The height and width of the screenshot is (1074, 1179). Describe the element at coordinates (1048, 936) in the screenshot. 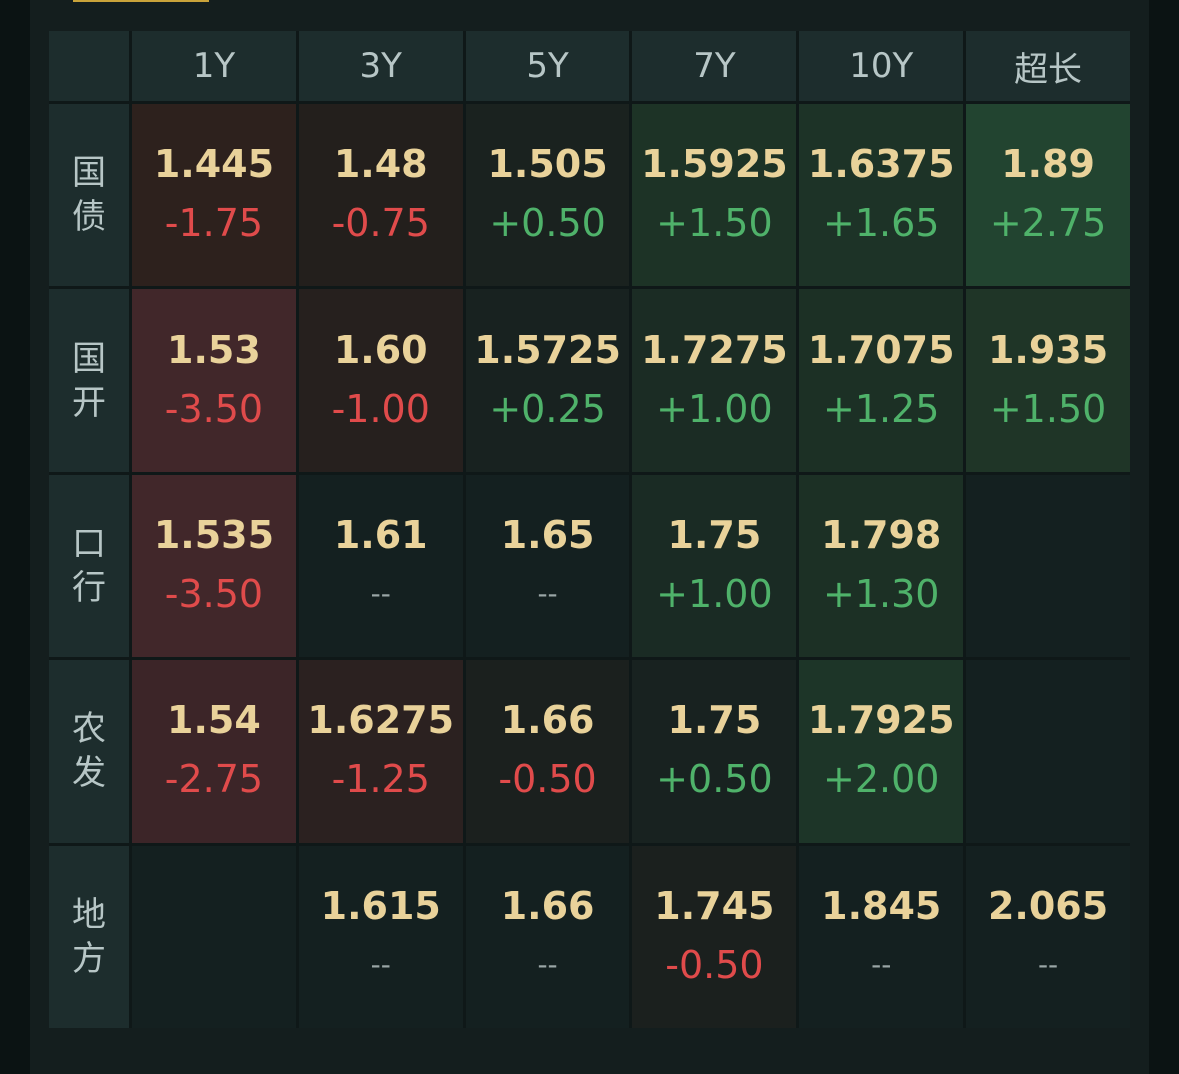

I see `yield-cell: 2.065 --` at that location.